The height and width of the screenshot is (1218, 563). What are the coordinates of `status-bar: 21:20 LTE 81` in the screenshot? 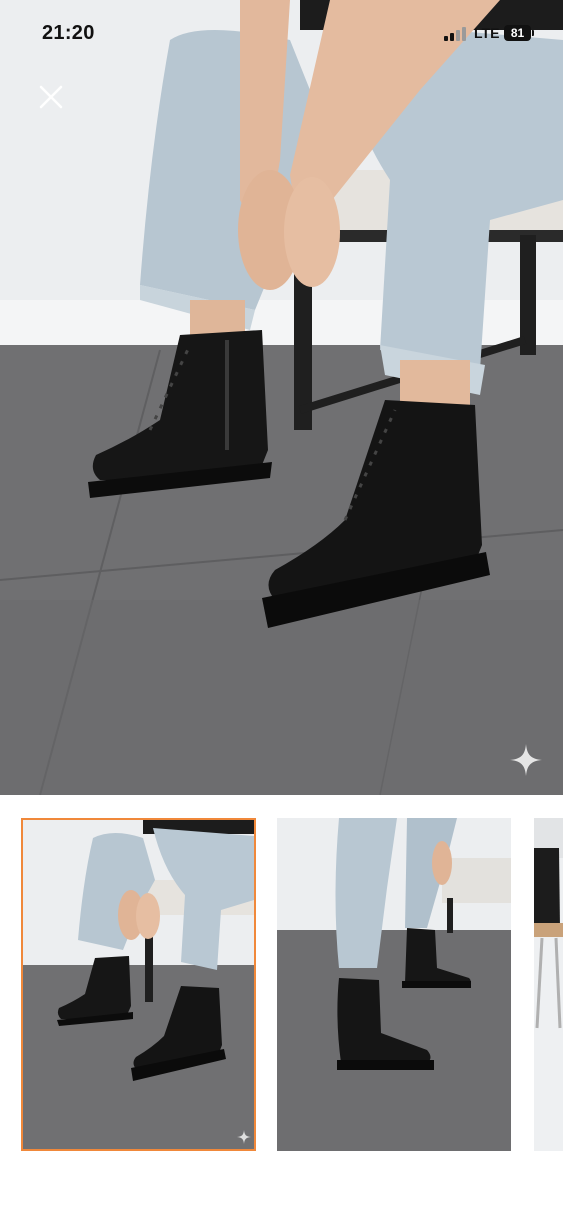 It's located at (281, 34).